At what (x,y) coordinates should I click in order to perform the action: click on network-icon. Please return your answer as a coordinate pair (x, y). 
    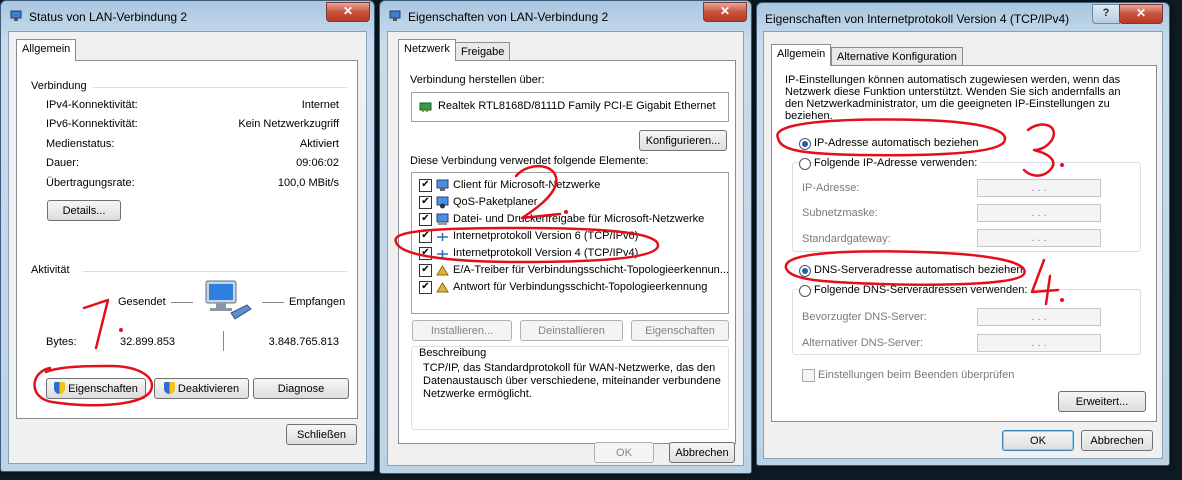
    Looking at the image, I should click on (16, 15).